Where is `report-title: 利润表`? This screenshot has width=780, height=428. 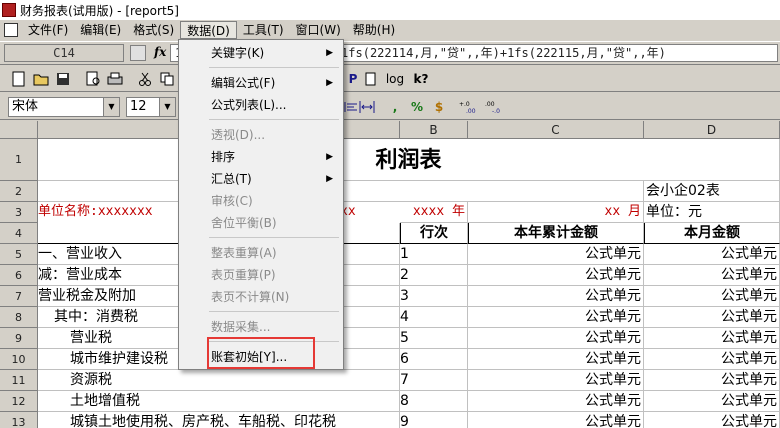 report-title: 利润表 is located at coordinates (409, 160).